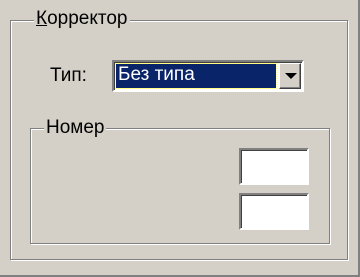 This screenshot has width=360, height=277. I want to click on type-combobox-value: Без типа, so click(196, 76).